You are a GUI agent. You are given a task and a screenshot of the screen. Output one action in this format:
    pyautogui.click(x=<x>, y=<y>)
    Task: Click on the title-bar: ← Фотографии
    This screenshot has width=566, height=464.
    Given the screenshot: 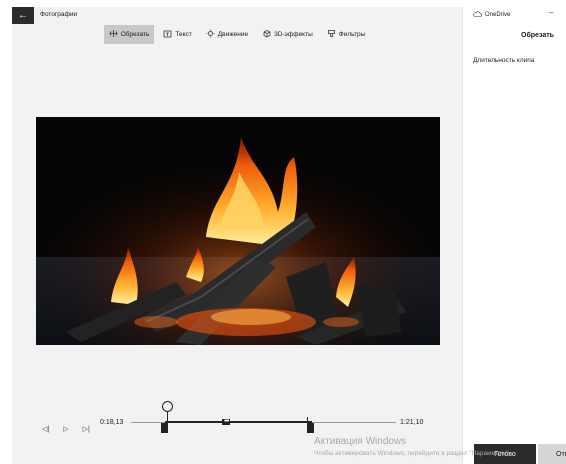 What is the action you would take?
    pyautogui.click(x=237, y=15)
    